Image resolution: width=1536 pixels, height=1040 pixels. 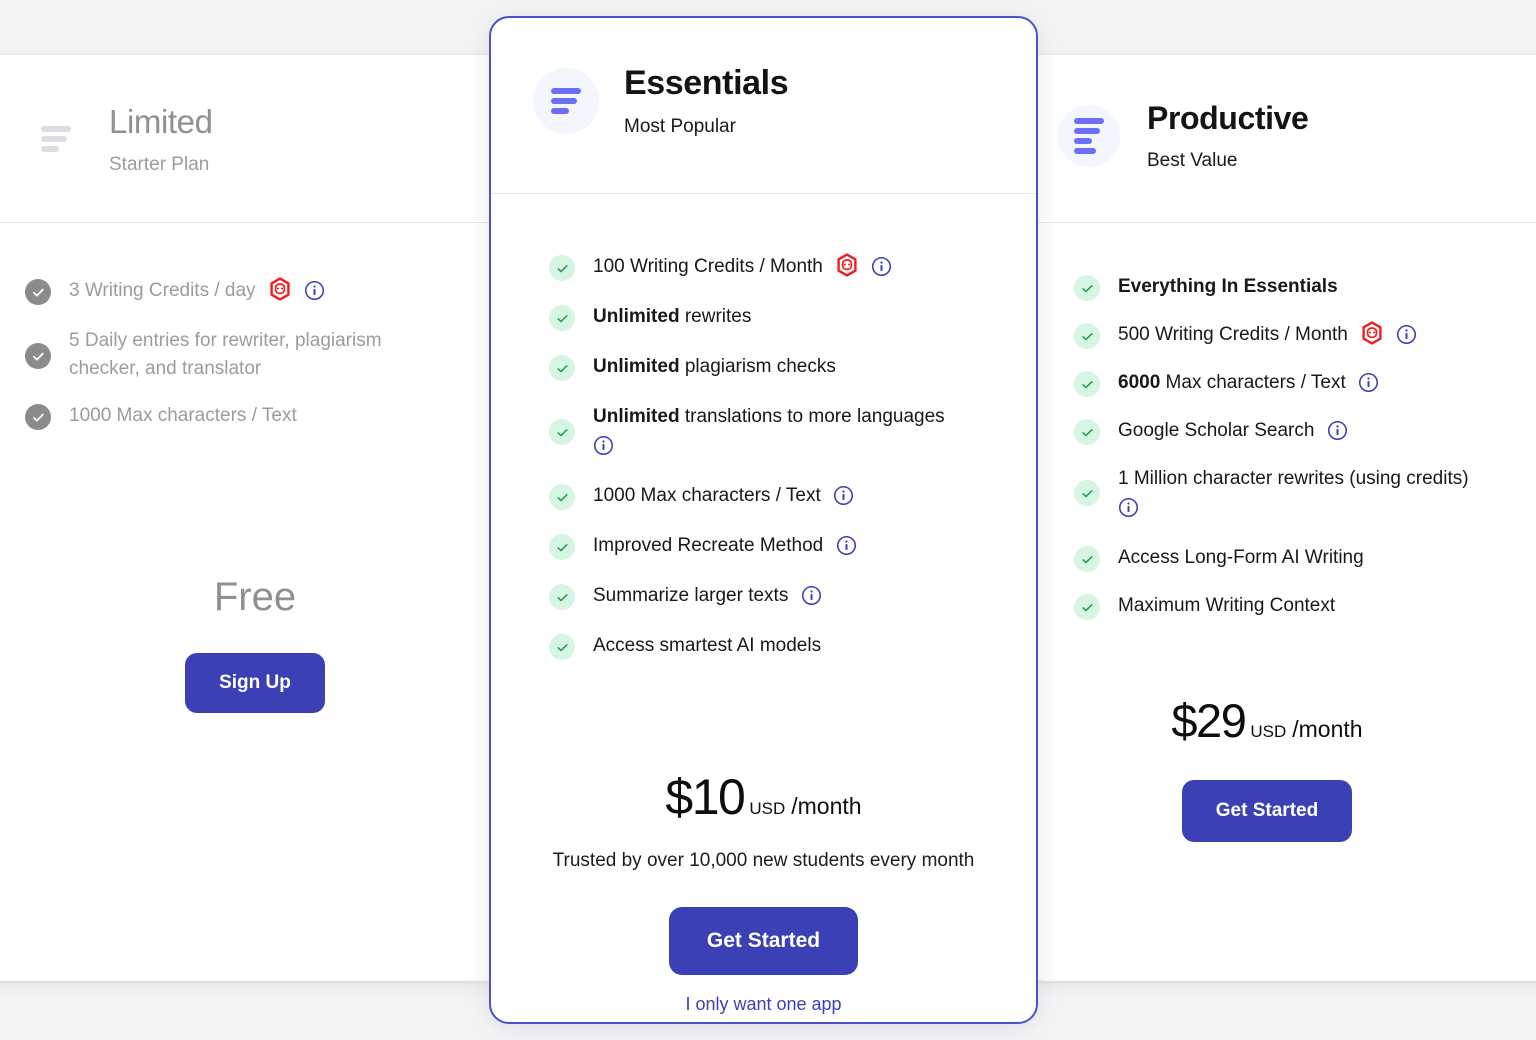 What do you see at coordinates (255, 597) in the screenshot?
I see `price-free-label: Free` at bounding box center [255, 597].